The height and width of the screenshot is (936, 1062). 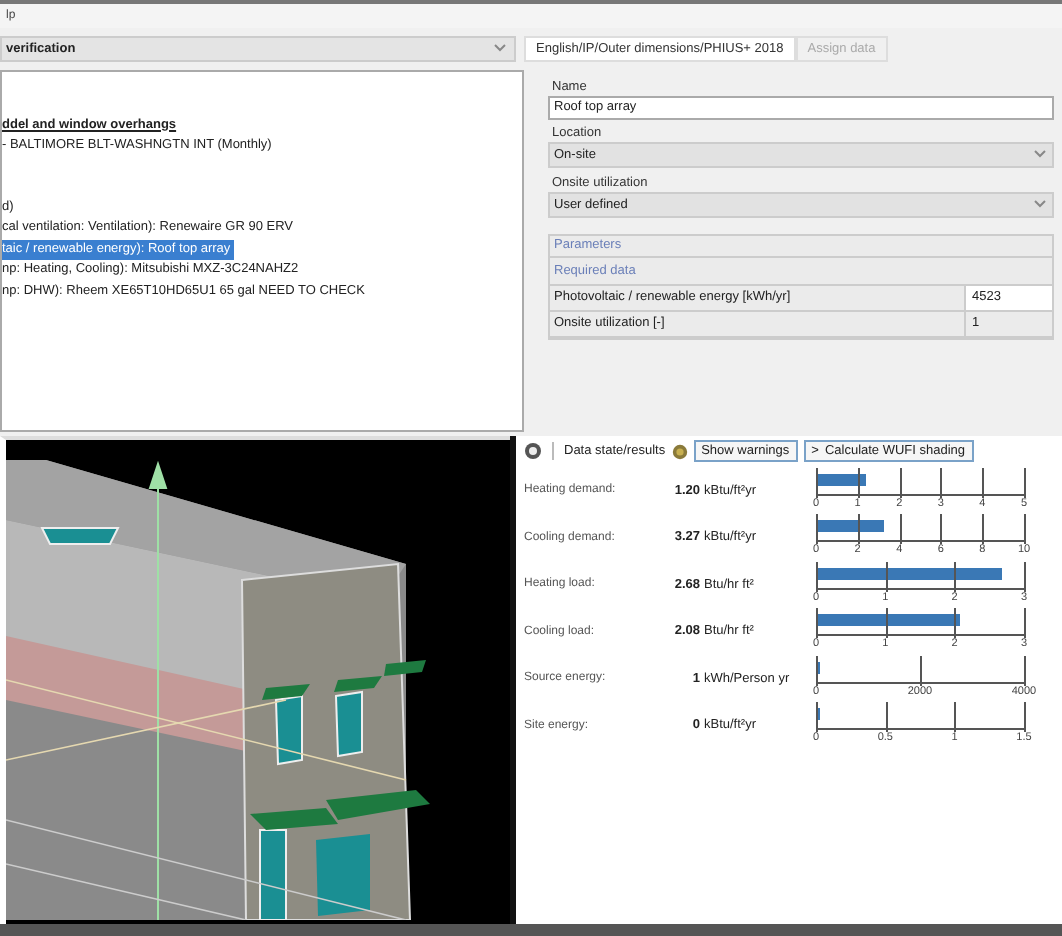 I want to click on refresh-icon, so click(x=533, y=451).